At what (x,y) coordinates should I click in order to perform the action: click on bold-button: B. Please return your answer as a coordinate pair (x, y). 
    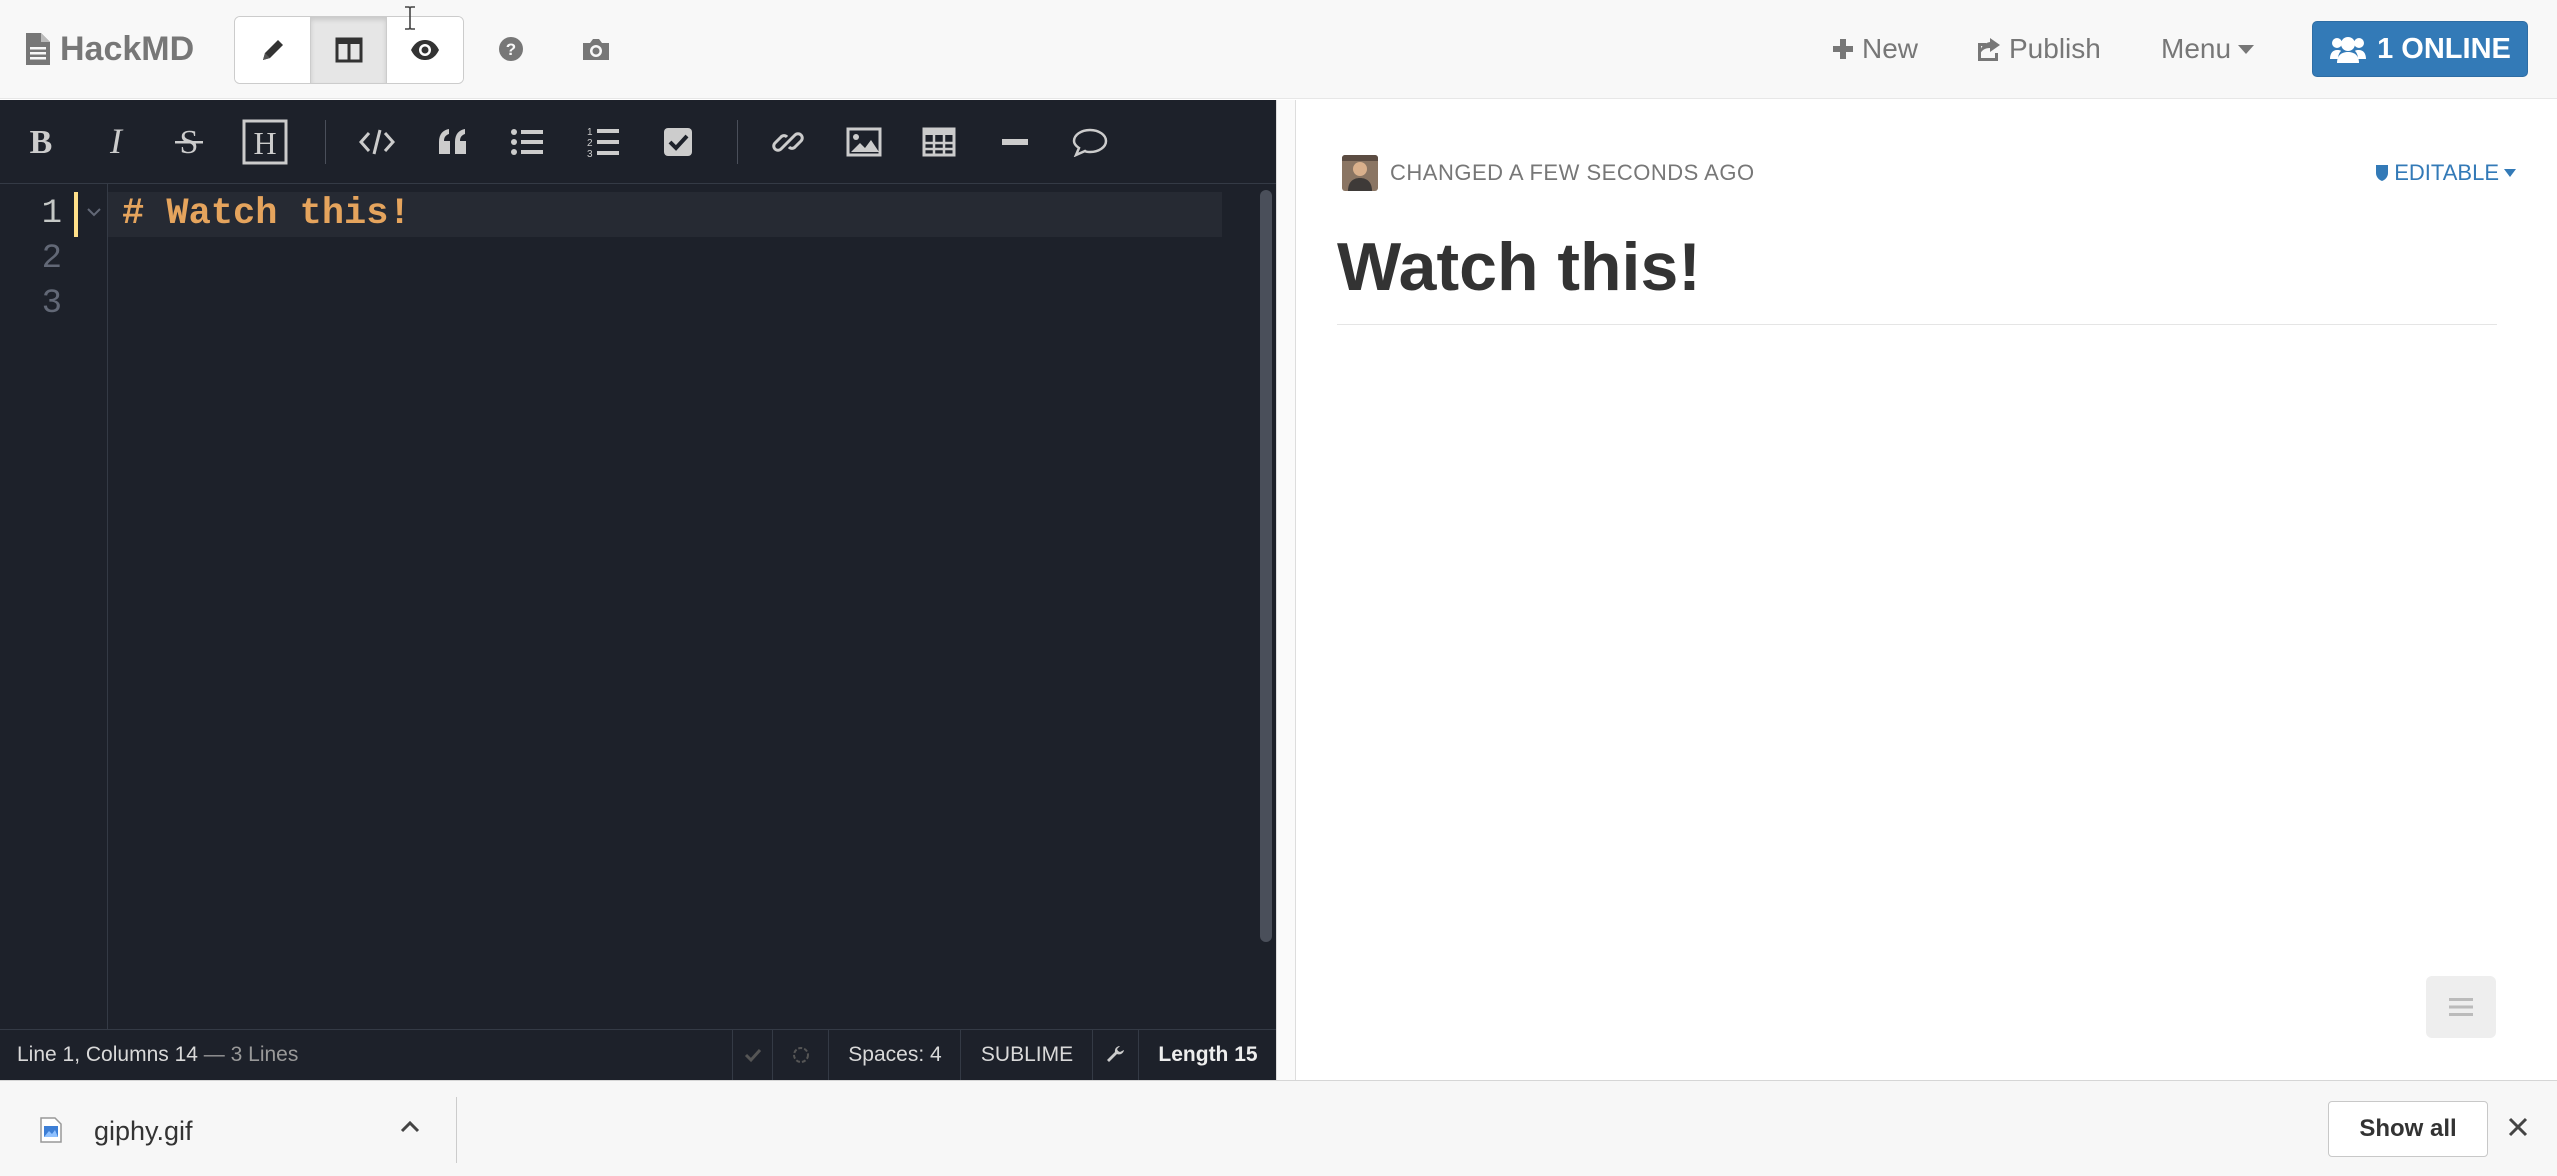
    Looking at the image, I should click on (41, 142).